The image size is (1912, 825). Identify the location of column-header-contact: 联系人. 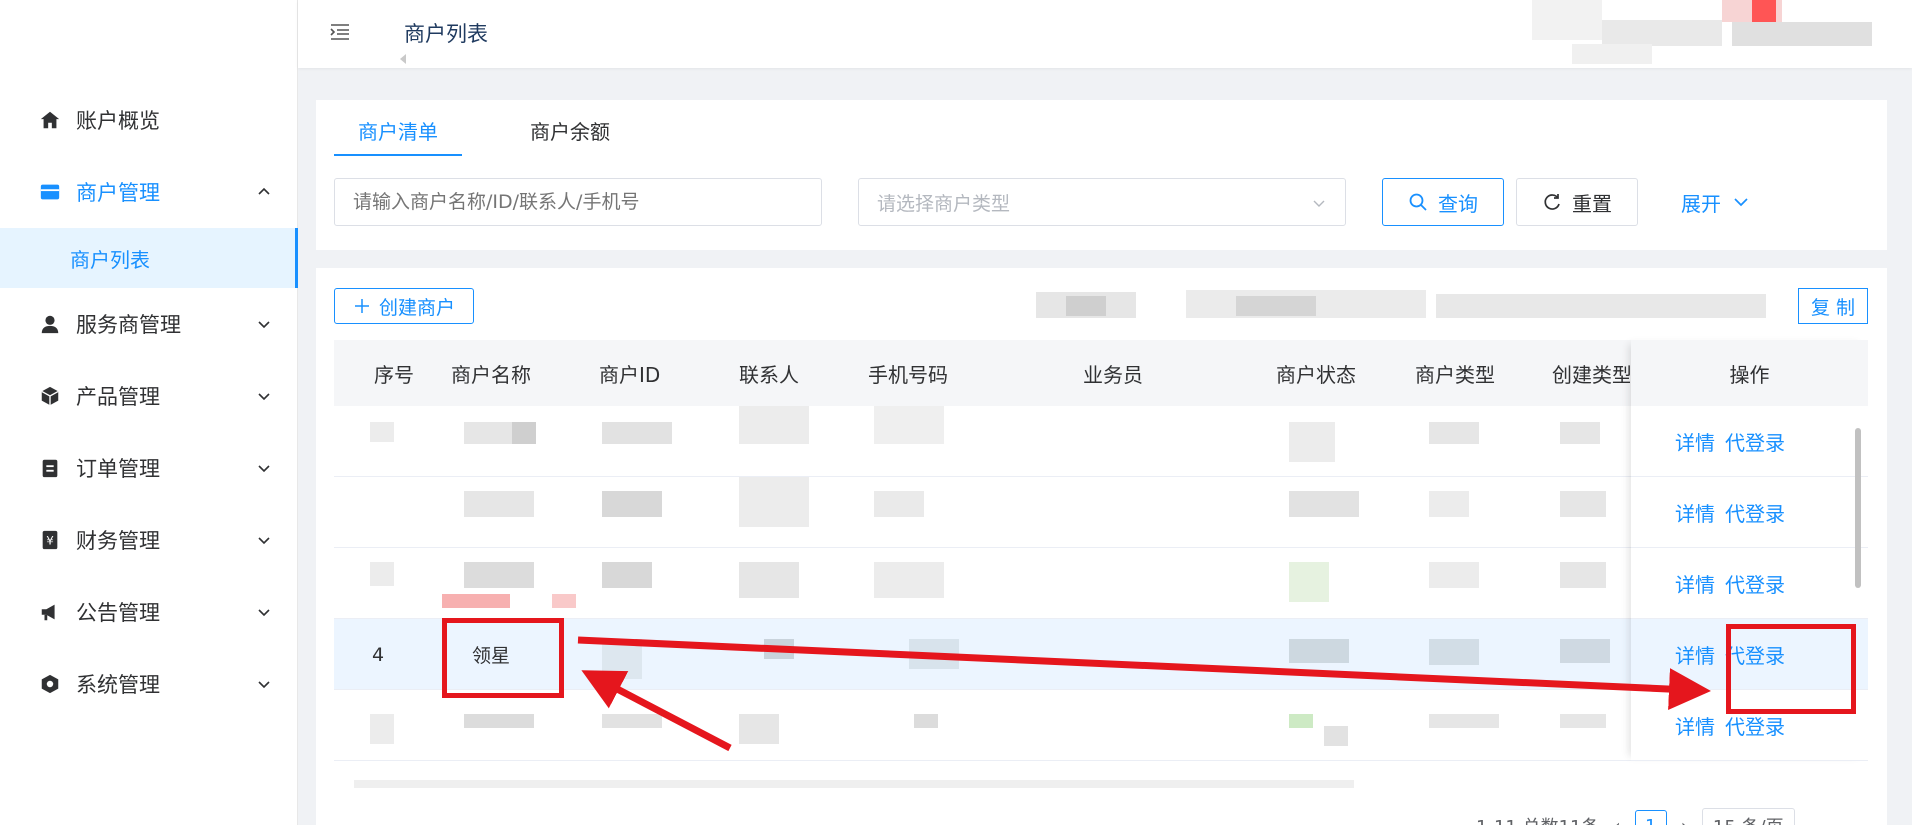
(769, 374).